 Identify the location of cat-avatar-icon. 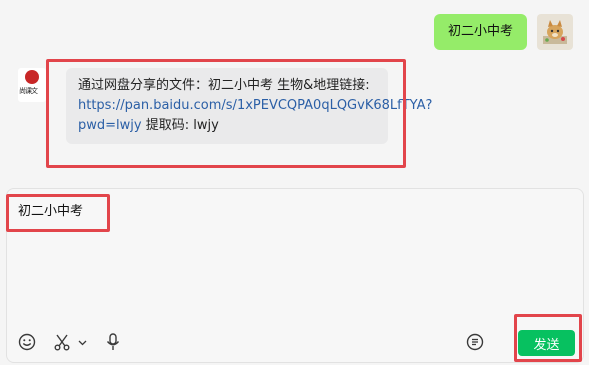
(555, 32).